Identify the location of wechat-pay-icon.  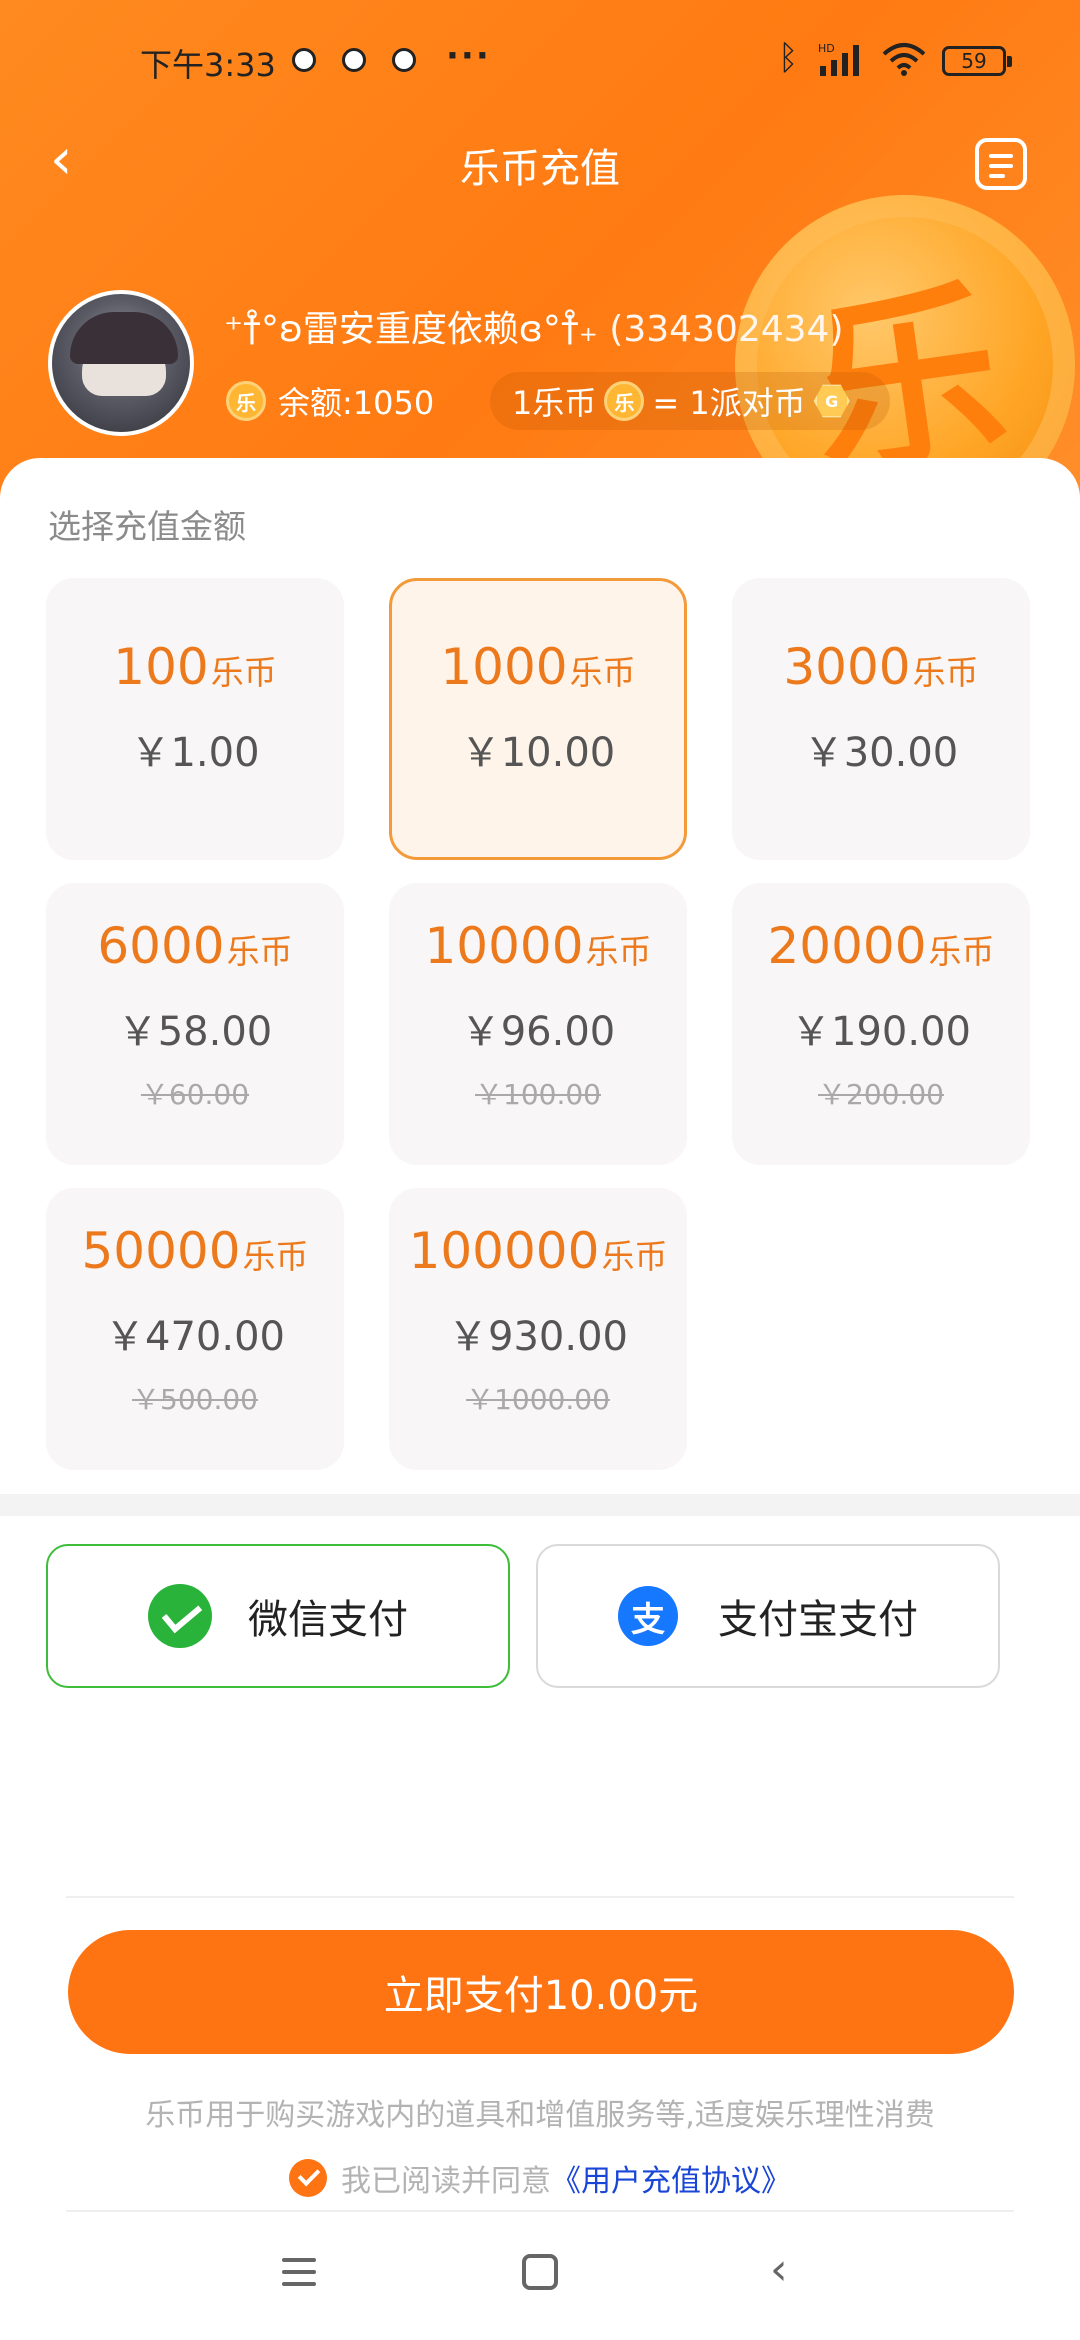
(180, 1616).